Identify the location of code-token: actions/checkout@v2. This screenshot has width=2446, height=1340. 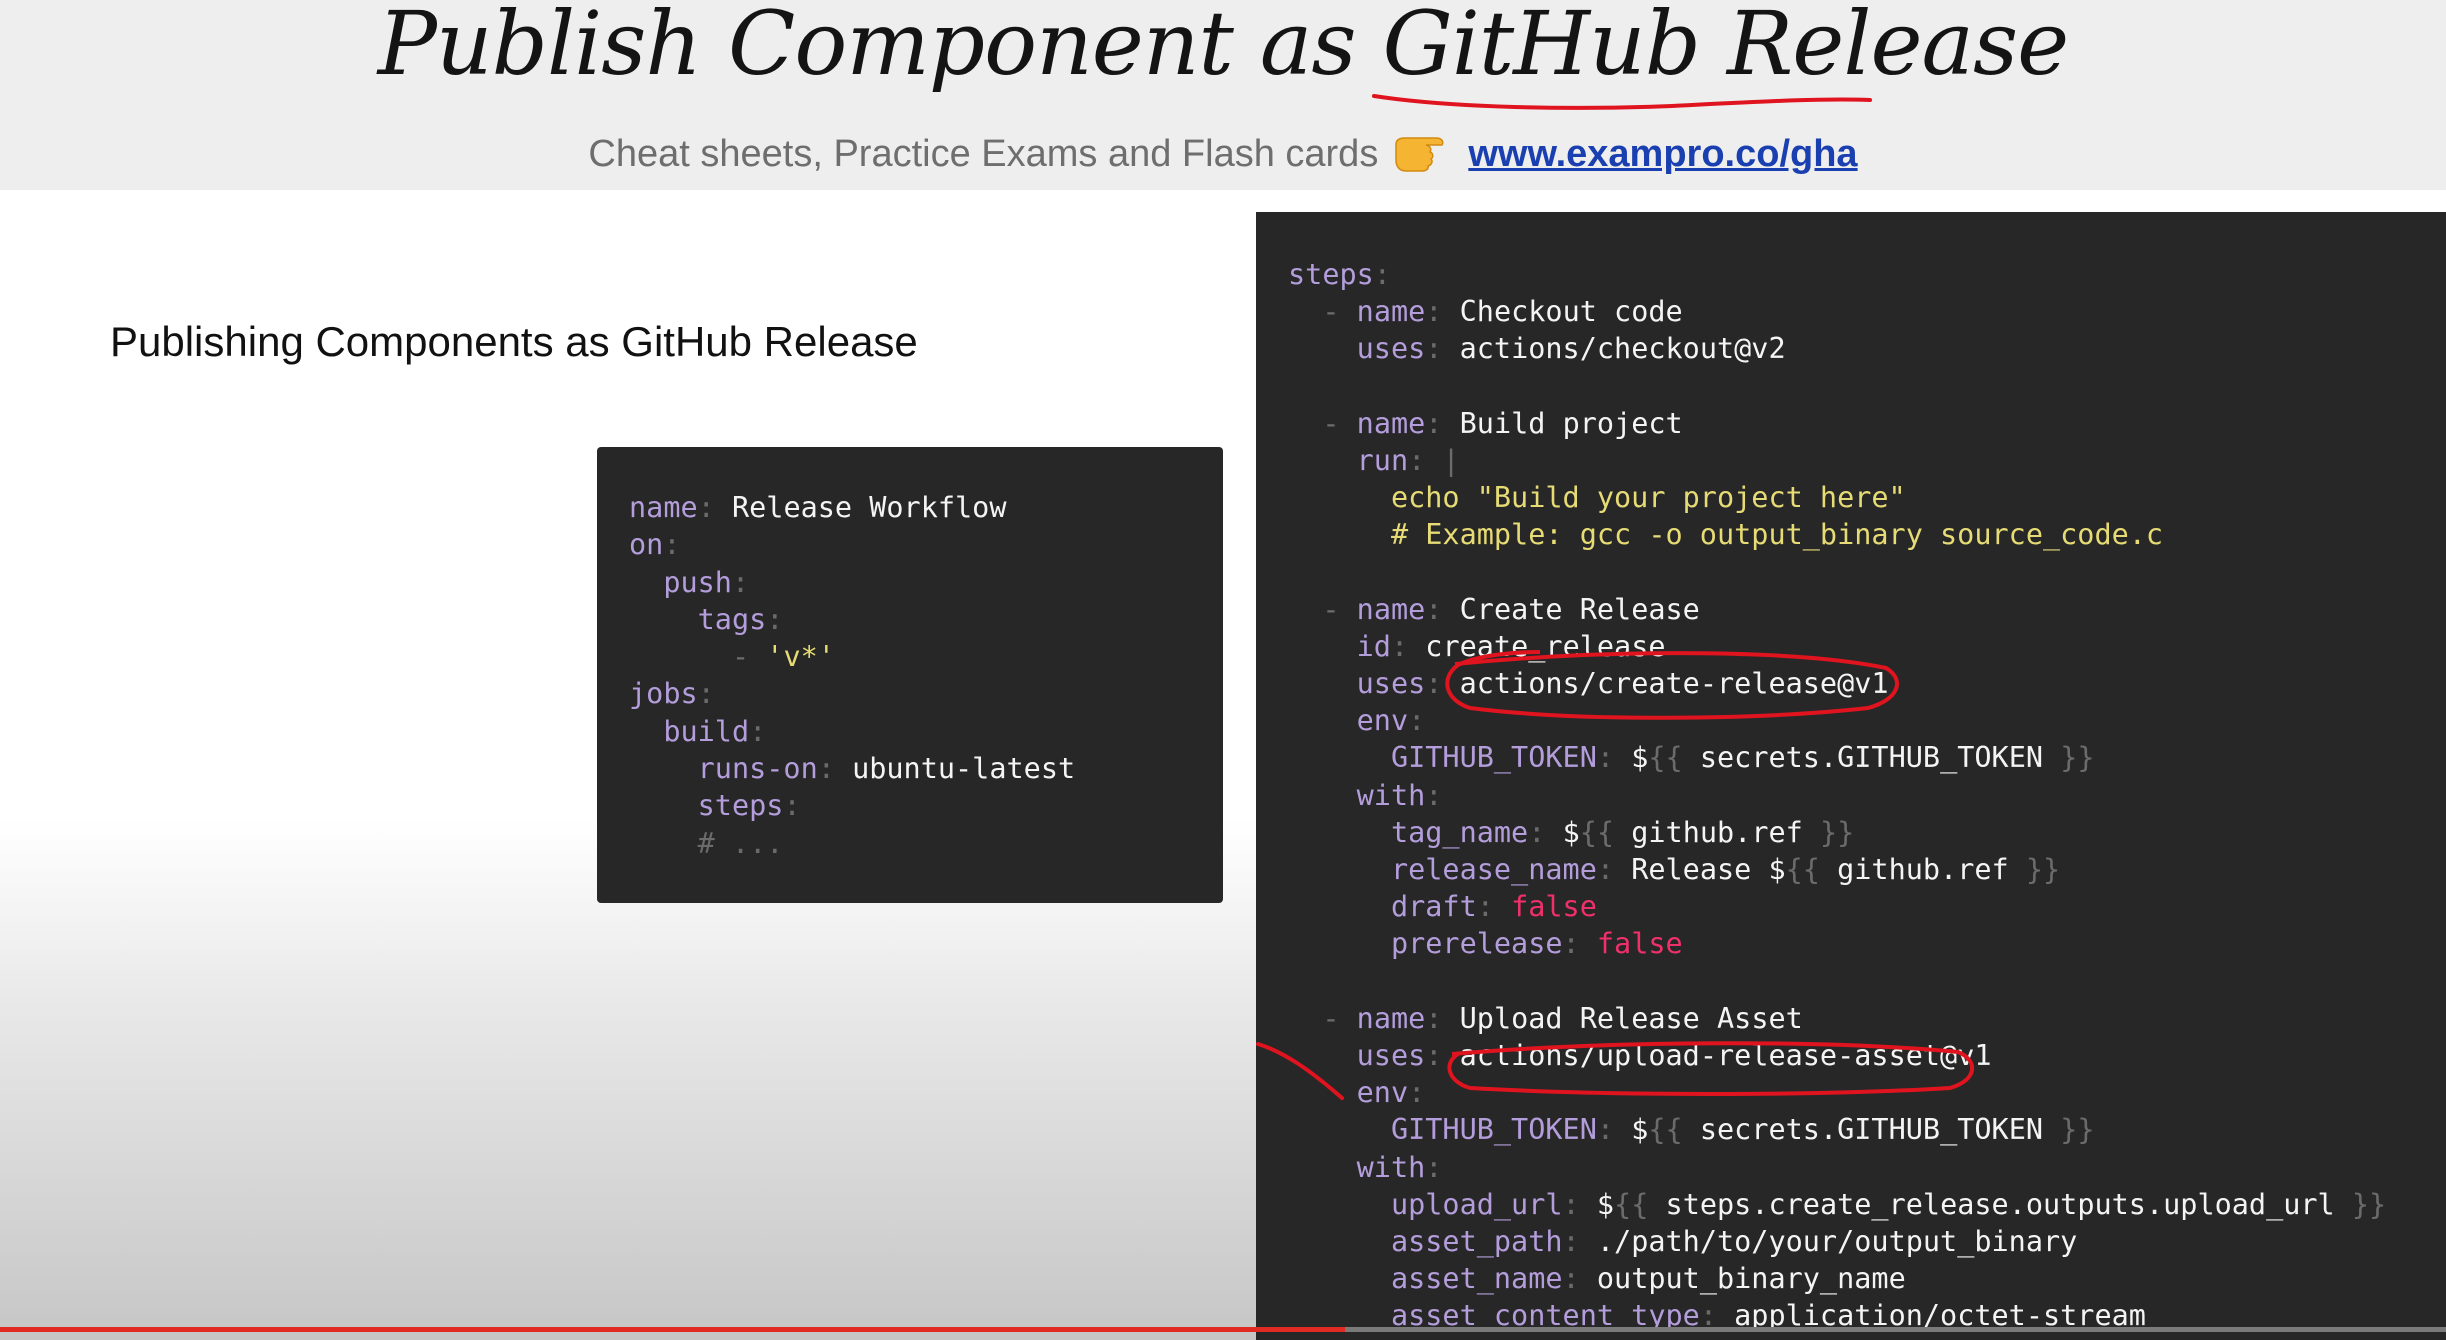
(1622, 349).